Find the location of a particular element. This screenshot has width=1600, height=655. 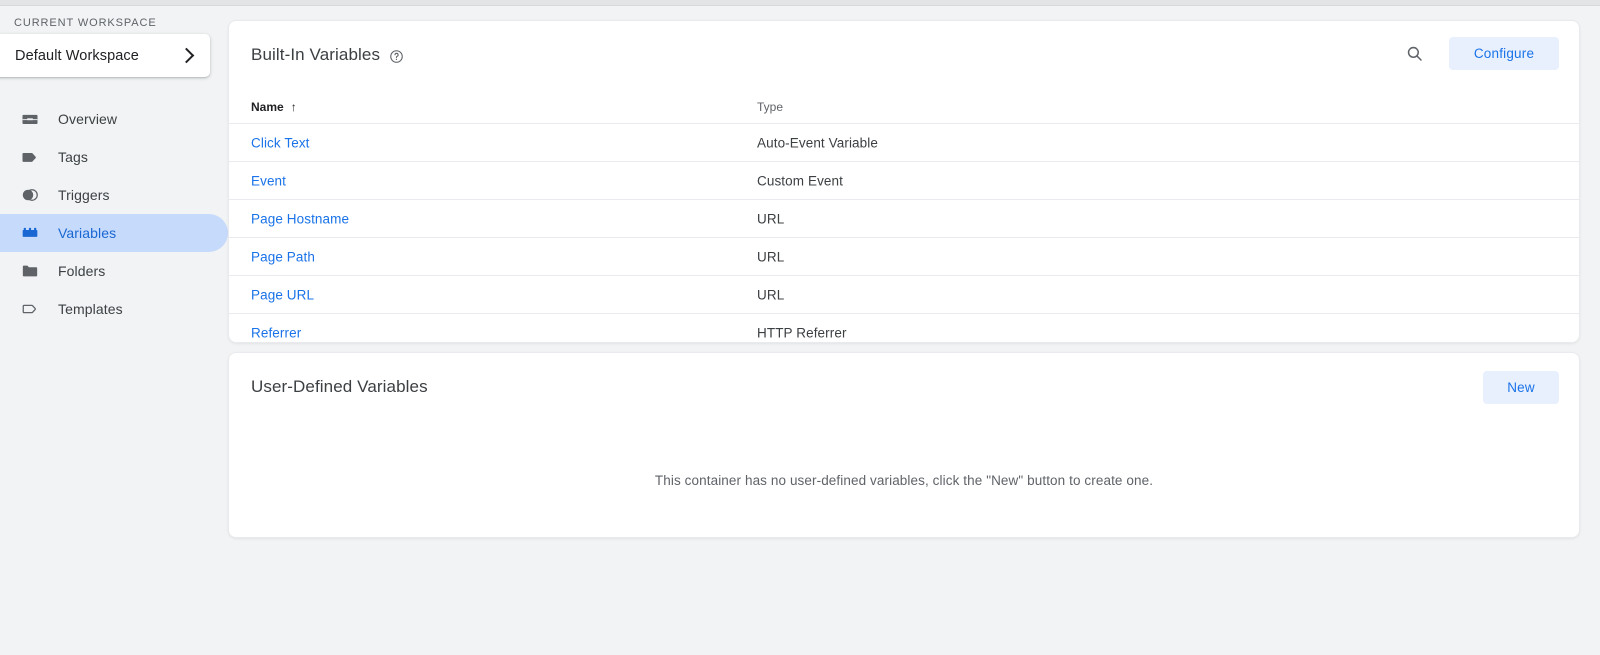

sidebar-item-tags: Tags is located at coordinates (114, 157).